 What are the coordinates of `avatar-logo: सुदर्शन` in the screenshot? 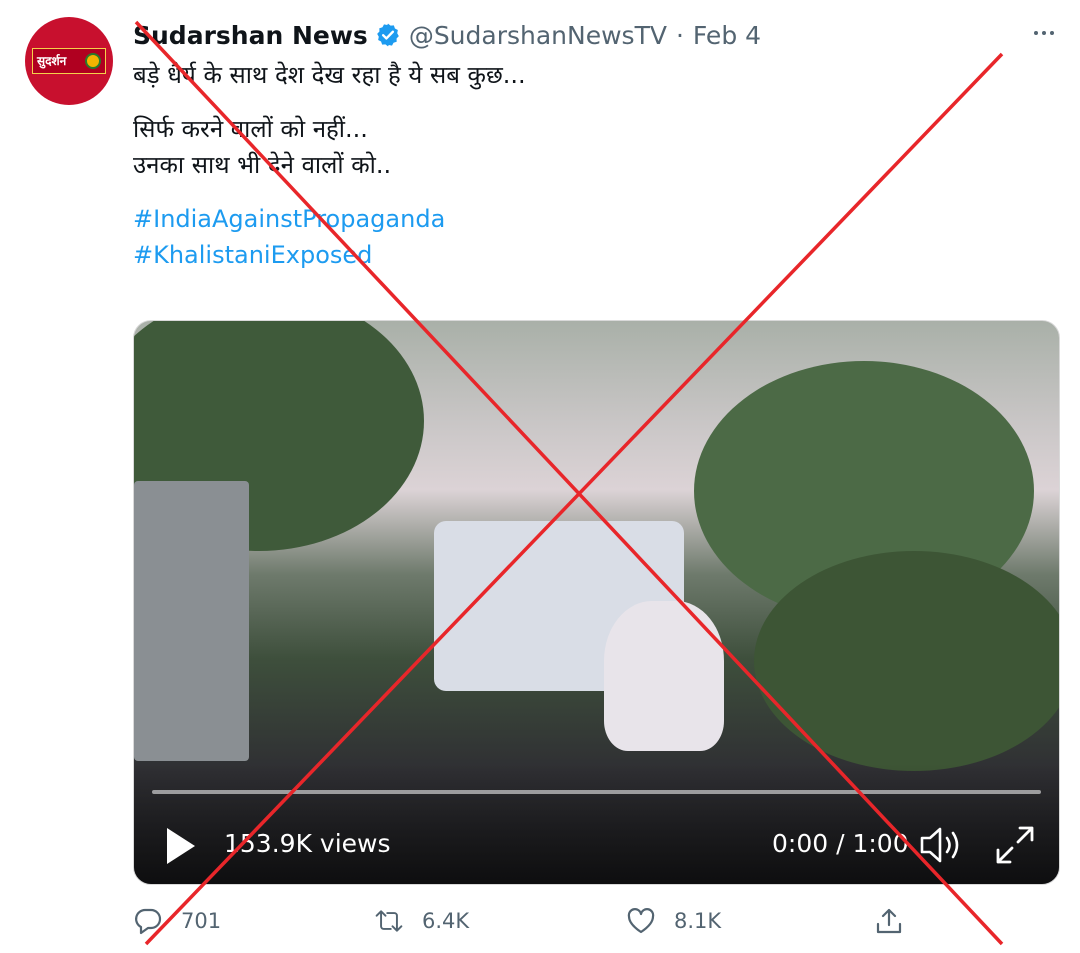 It's located at (69, 61).